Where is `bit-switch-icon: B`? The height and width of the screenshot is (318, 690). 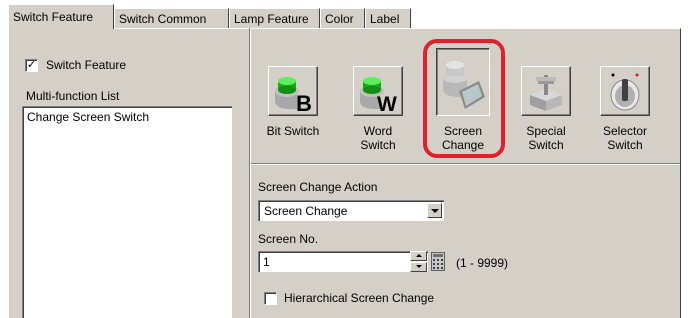
bit-switch-icon: B is located at coordinates (293, 95).